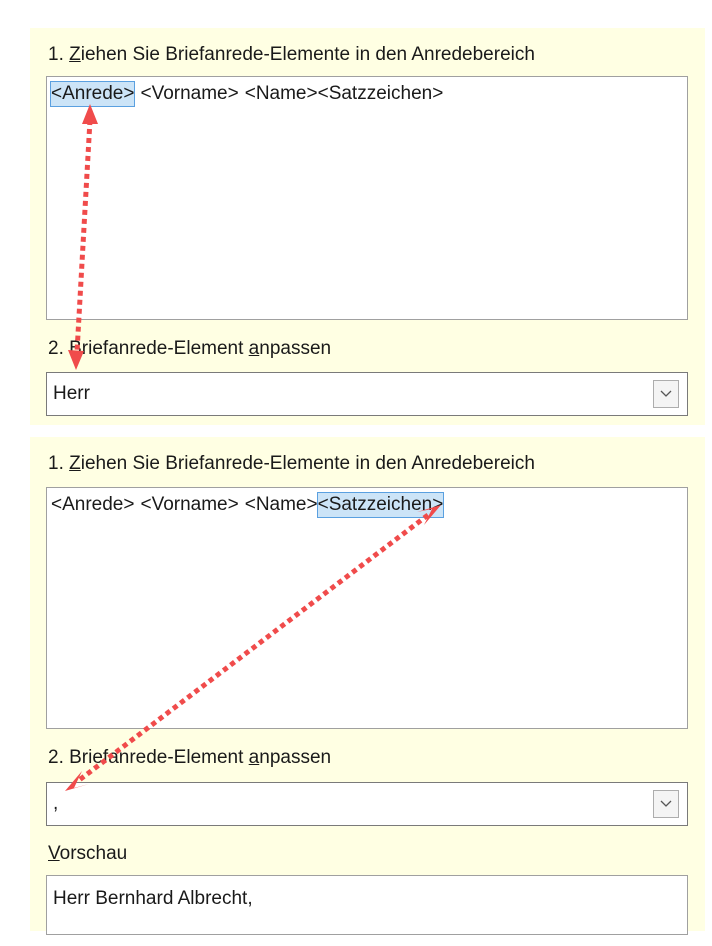 The width and height of the screenshot is (712, 946). Describe the element at coordinates (367, 804) in the screenshot. I see `salutation-element-dropdown: ,` at that location.